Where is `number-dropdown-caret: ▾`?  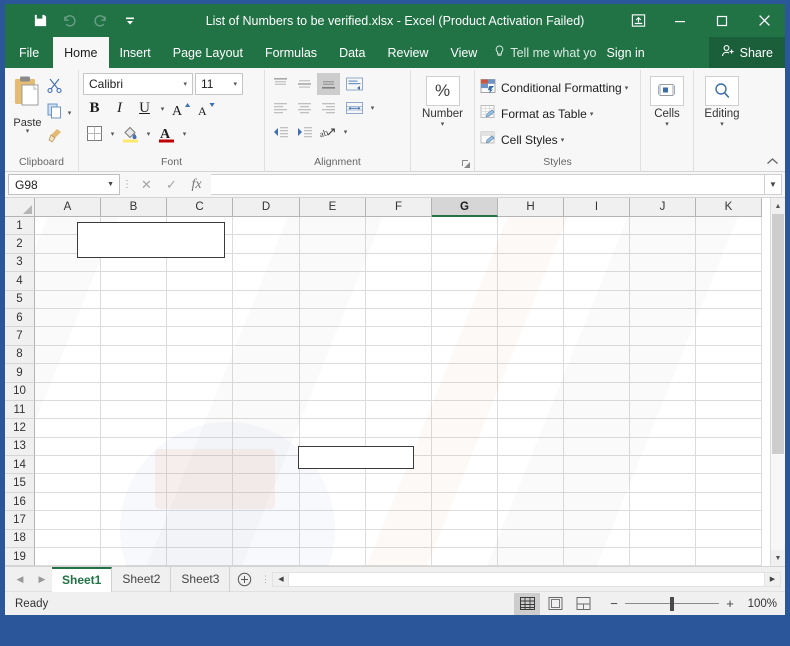 number-dropdown-caret: ▾ is located at coordinates (443, 124).